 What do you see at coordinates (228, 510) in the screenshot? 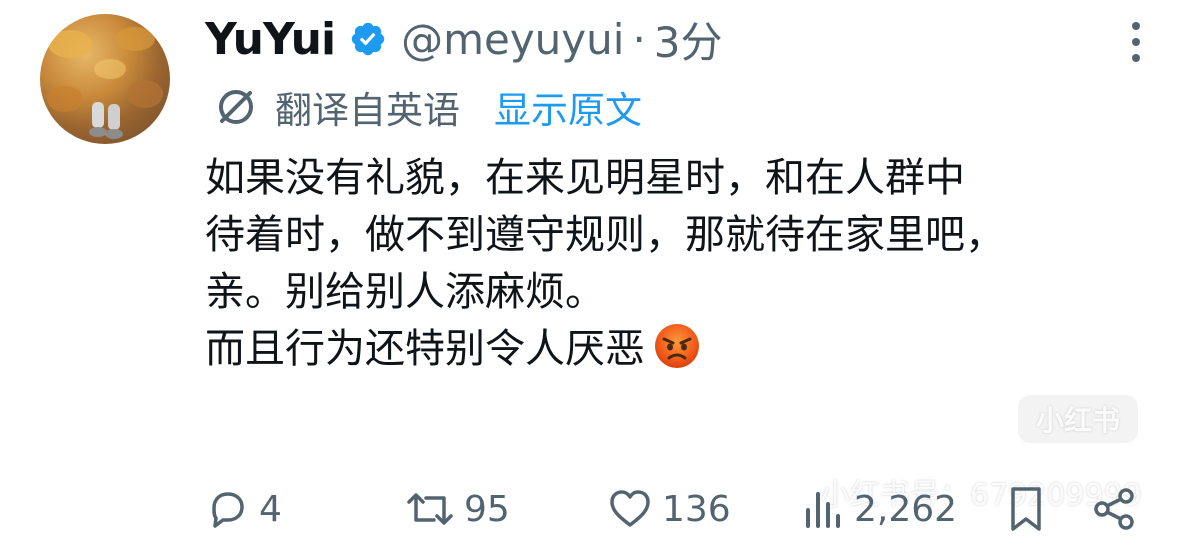
I see `reply-icon` at bounding box center [228, 510].